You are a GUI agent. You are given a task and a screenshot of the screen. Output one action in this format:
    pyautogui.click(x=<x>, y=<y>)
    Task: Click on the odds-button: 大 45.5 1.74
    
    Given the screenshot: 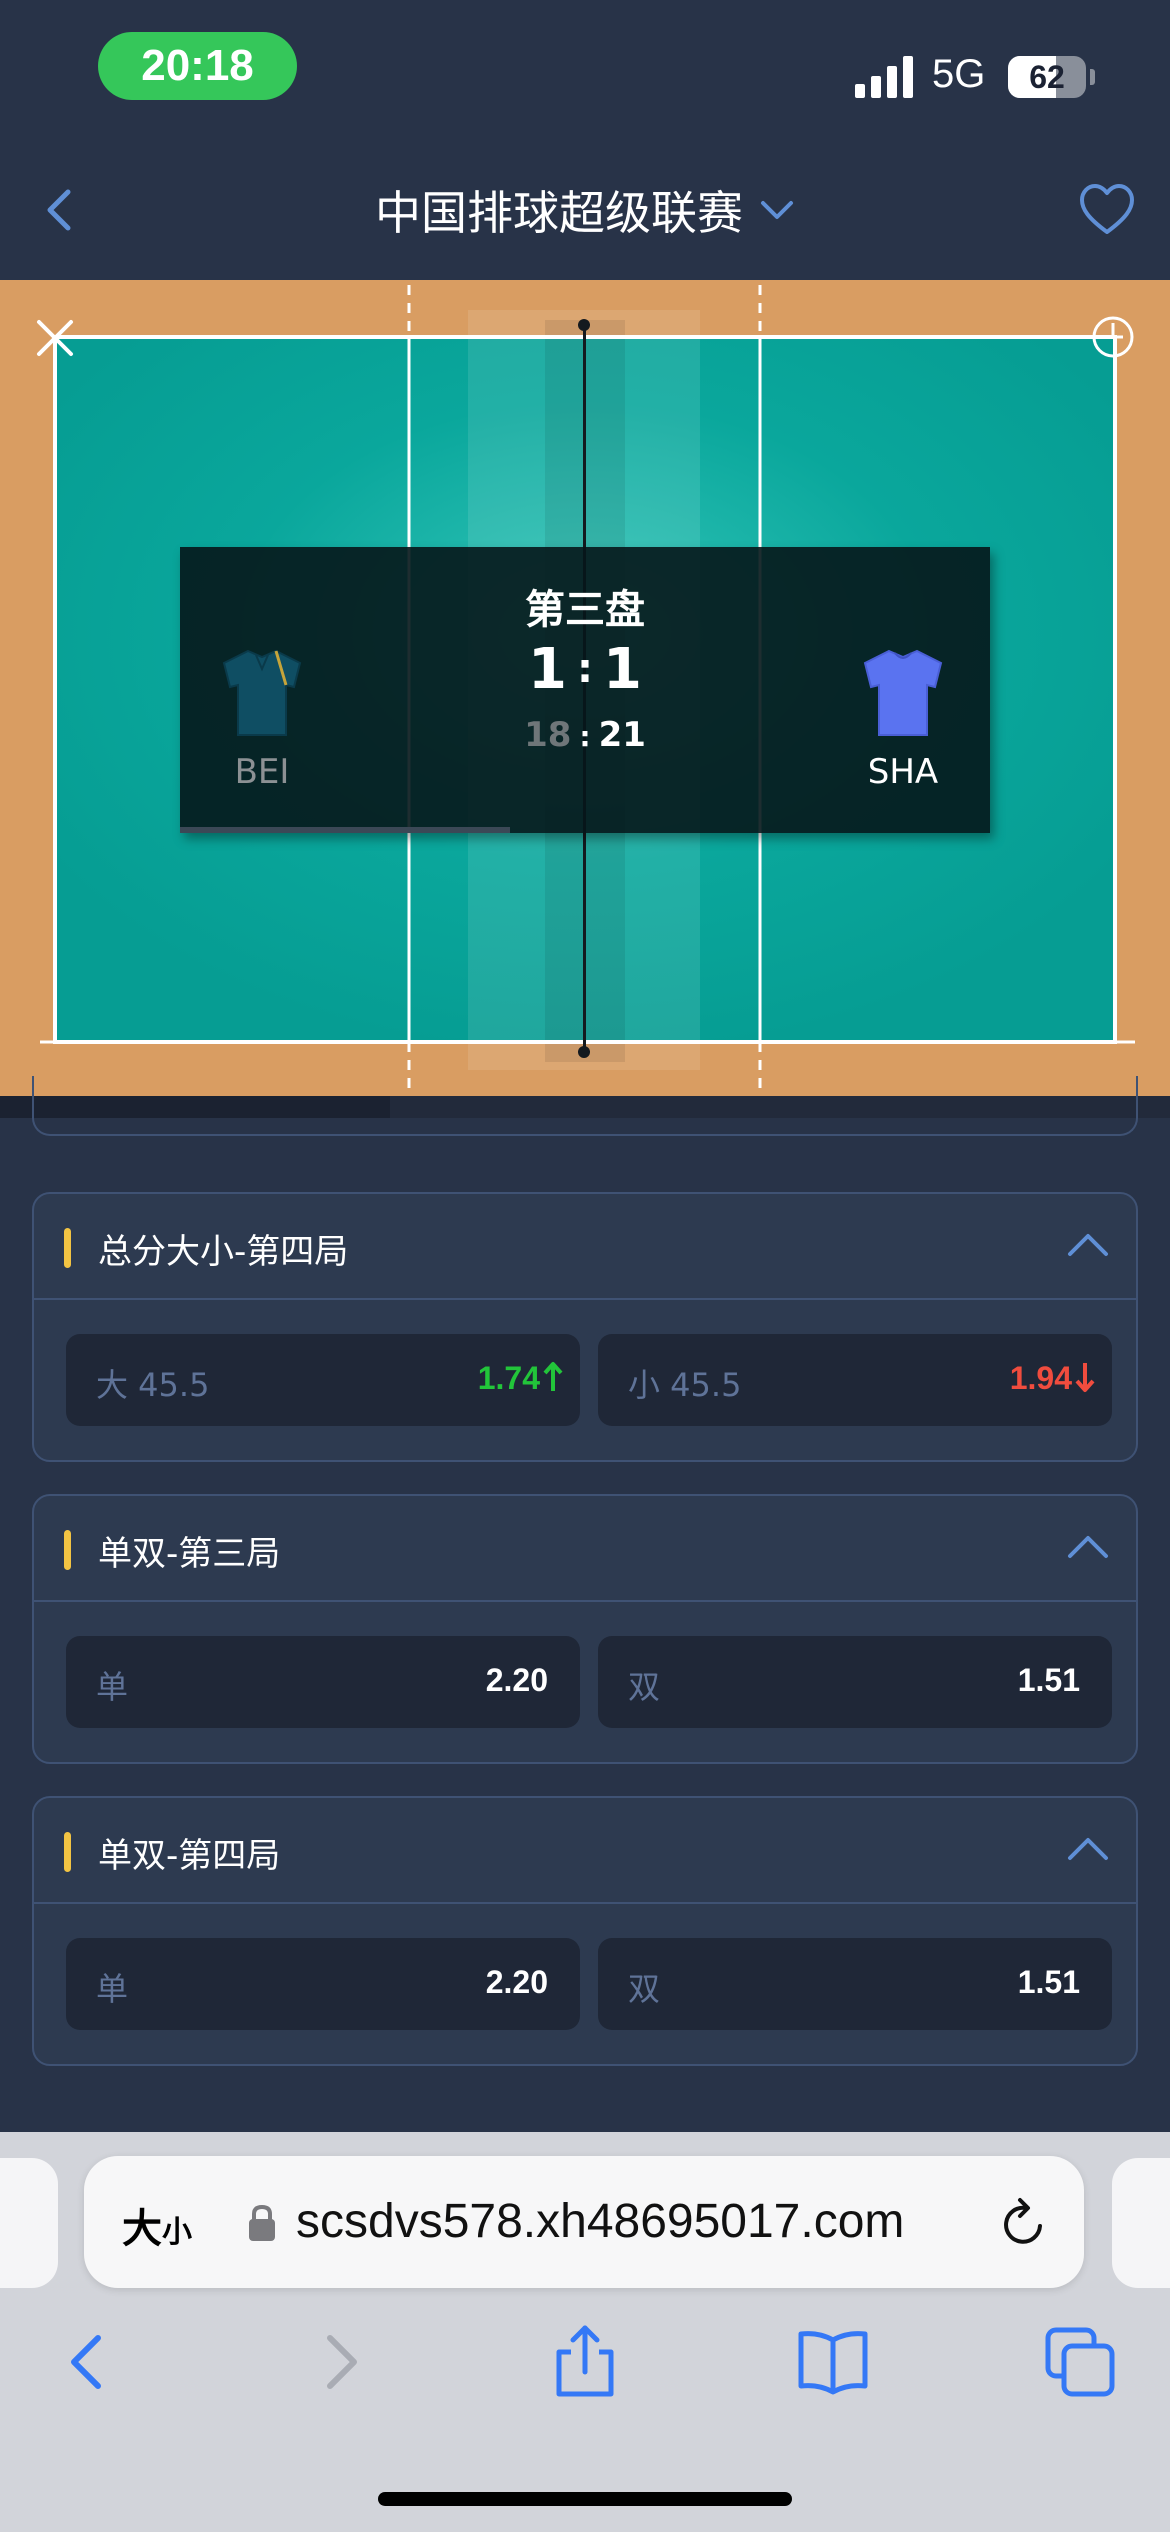 What is the action you would take?
    pyautogui.click(x=323, y=1380)
    